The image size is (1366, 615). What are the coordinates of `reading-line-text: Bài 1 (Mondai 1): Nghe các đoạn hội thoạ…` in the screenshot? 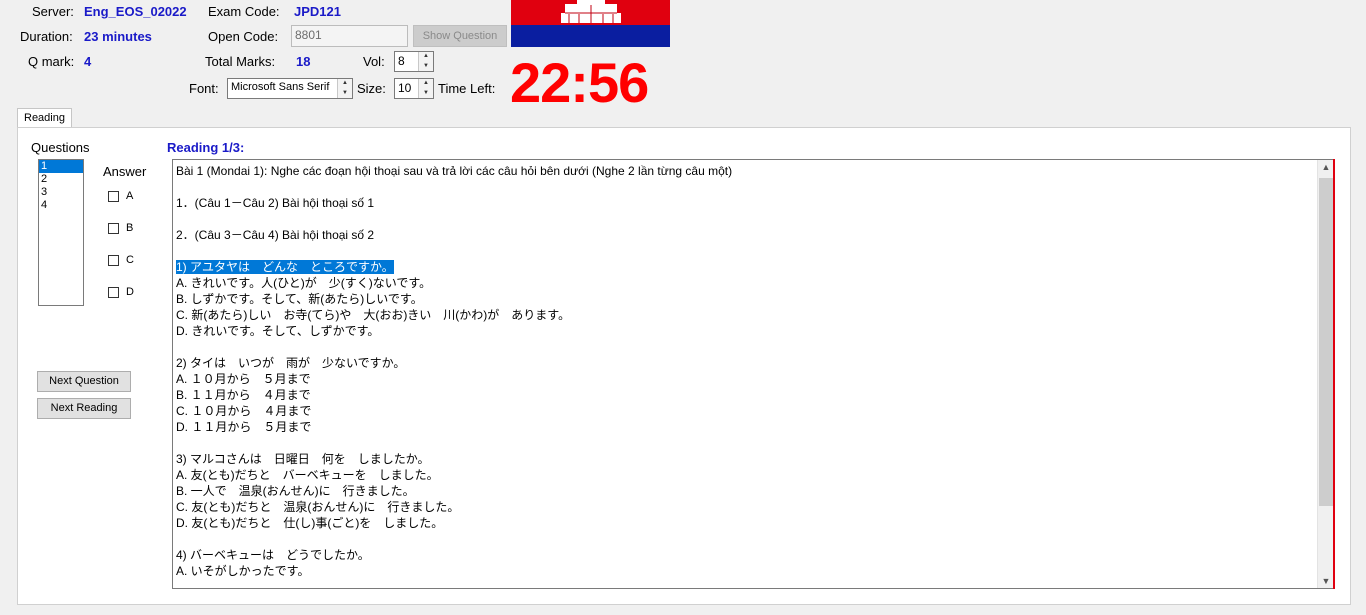 It's located at (454, 171).